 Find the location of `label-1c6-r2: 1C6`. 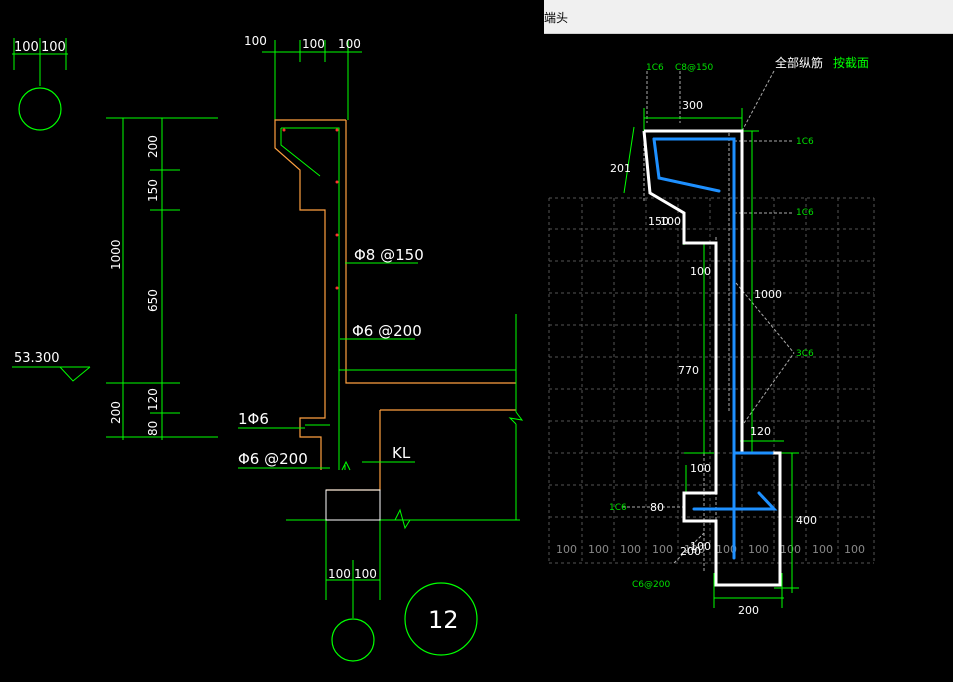

label-1c6-r2: 1C6 is located at coordinates (805, 213).